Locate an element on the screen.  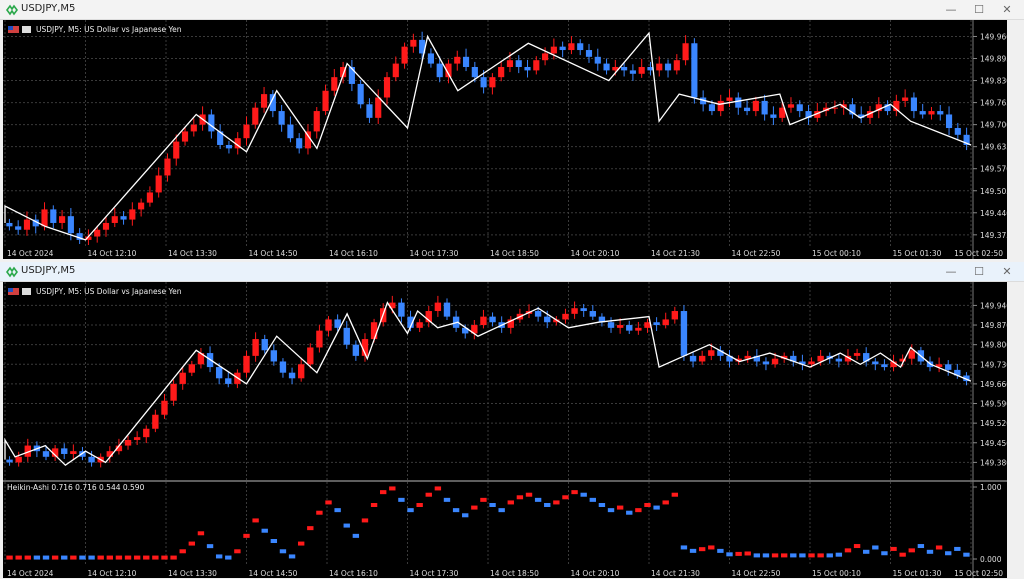
time-label: 14 Oct 14:50 is located at coordinates (273, 573).